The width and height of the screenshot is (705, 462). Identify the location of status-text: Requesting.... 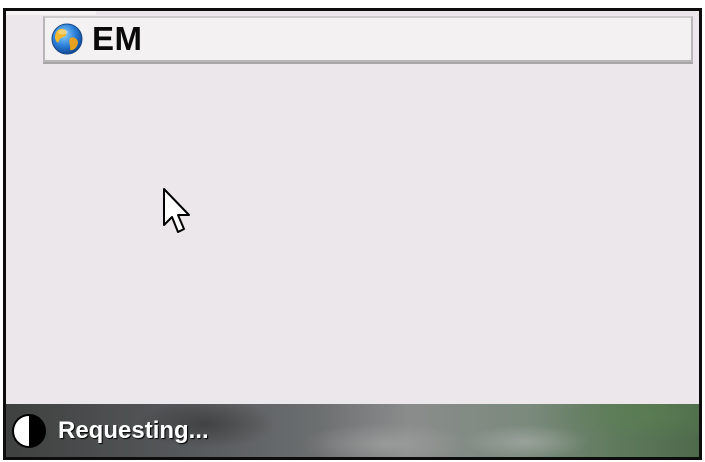
(133, 430).